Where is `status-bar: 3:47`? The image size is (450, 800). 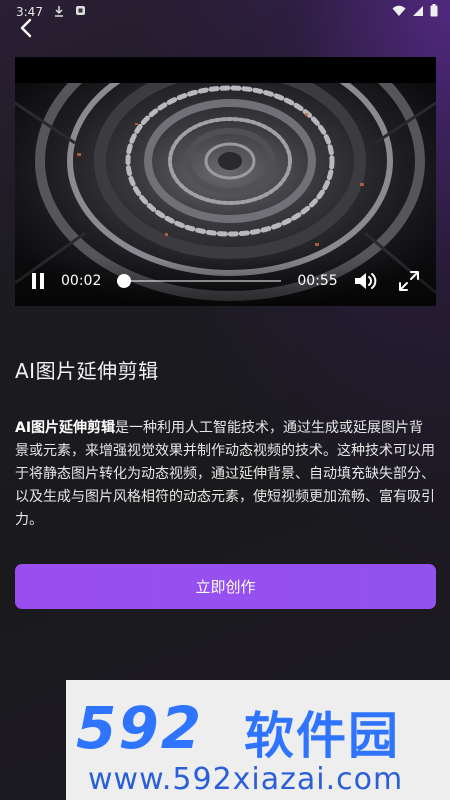
status-bar: 3:47 is located at coordinates (225, 12).